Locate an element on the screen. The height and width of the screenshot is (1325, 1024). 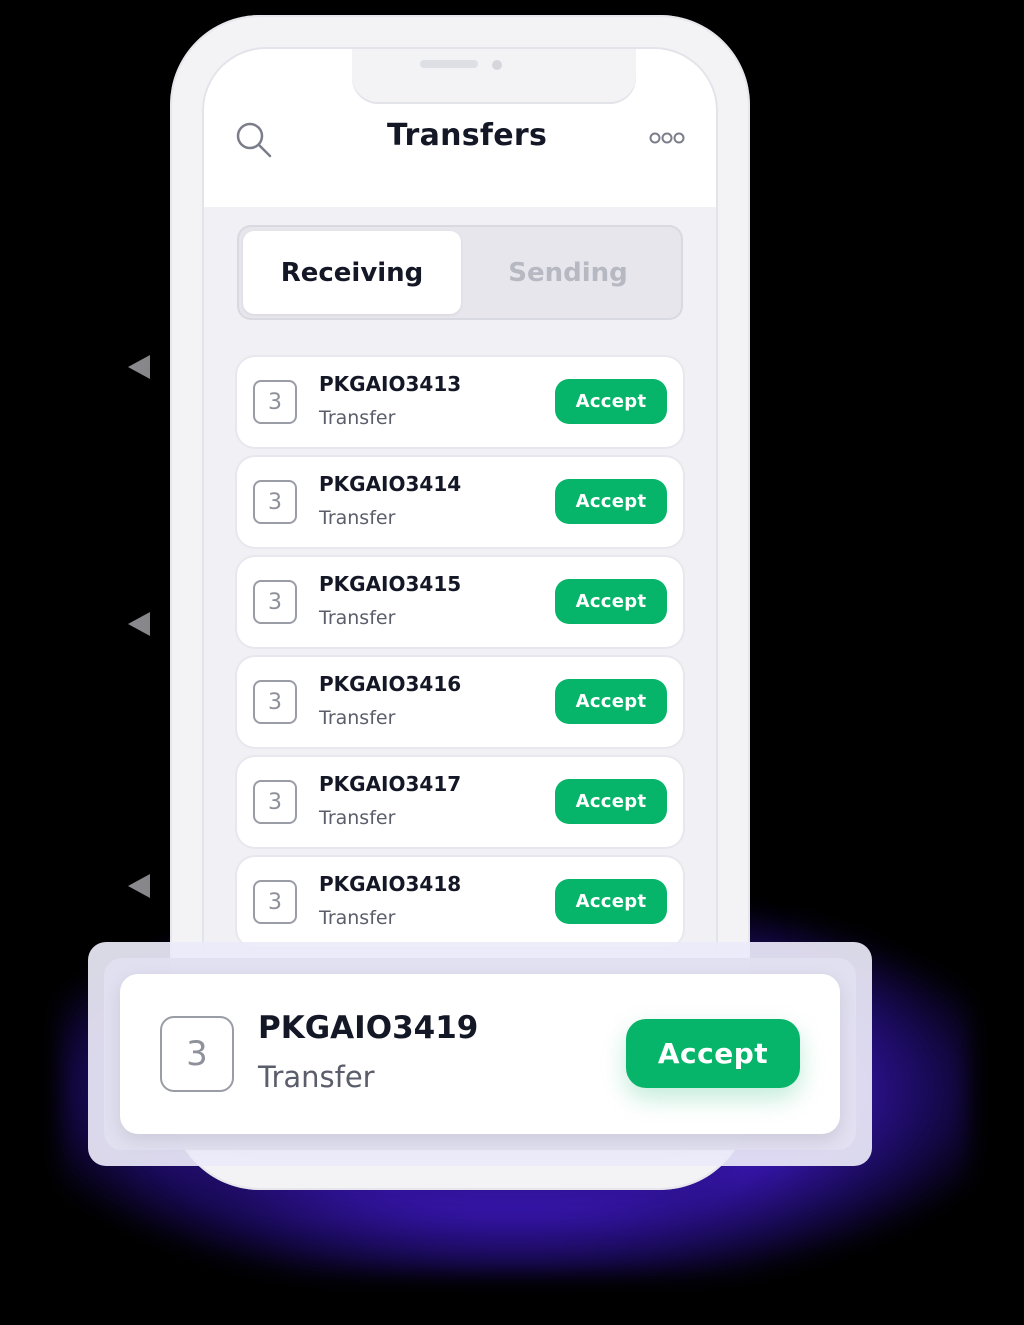
phone-notch is located at coordinates (494, 76).